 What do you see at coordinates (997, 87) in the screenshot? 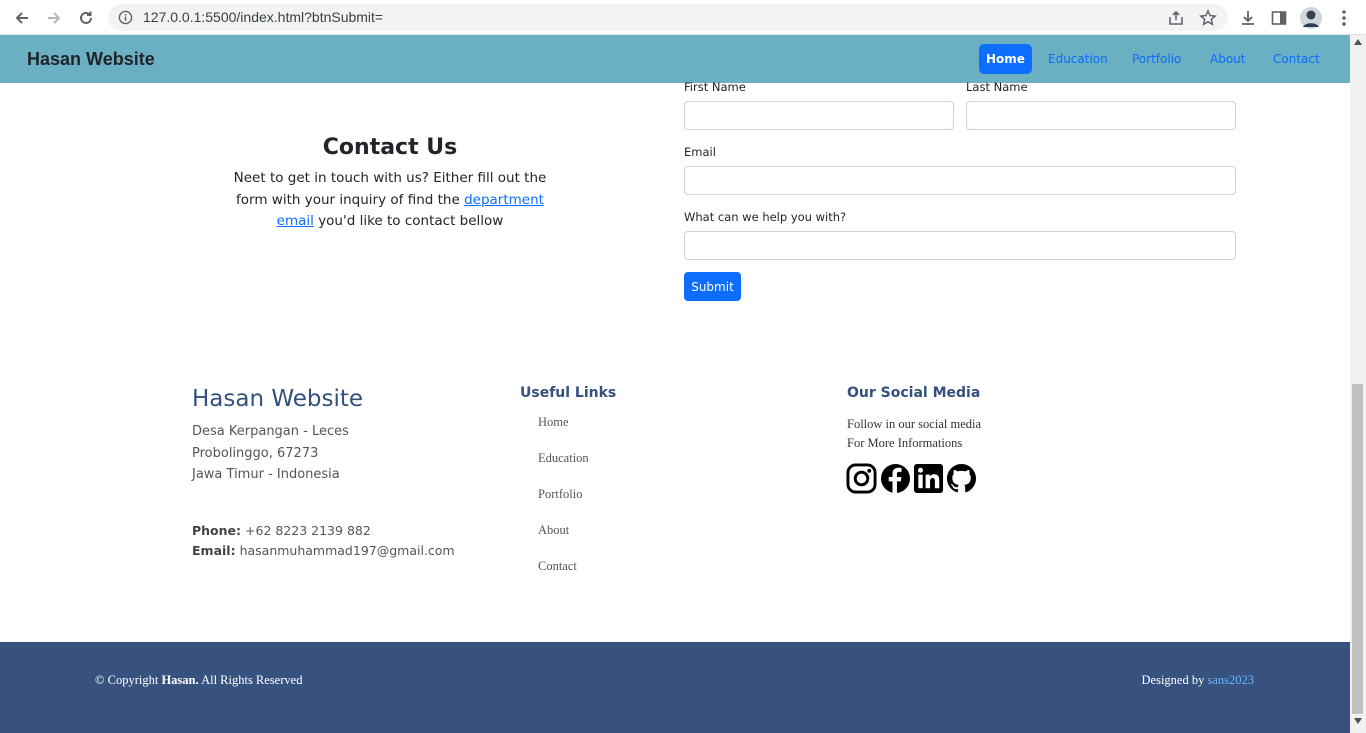
I see `last-name-label: Last Name` at bounding box center [997, 87].